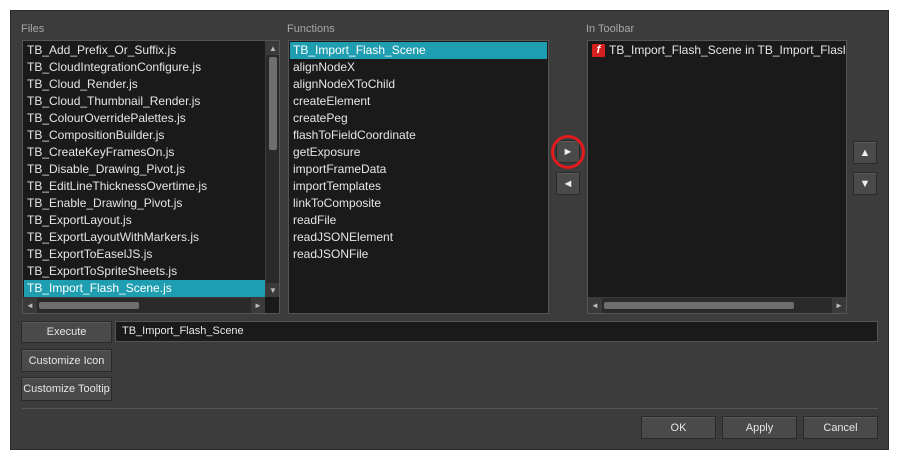 The image size is (899, 461). What do you see at coordinates (699, 305) in the screenshot?
I see `toolbar-hscroll-thumb` at bounding box center [699, 305].